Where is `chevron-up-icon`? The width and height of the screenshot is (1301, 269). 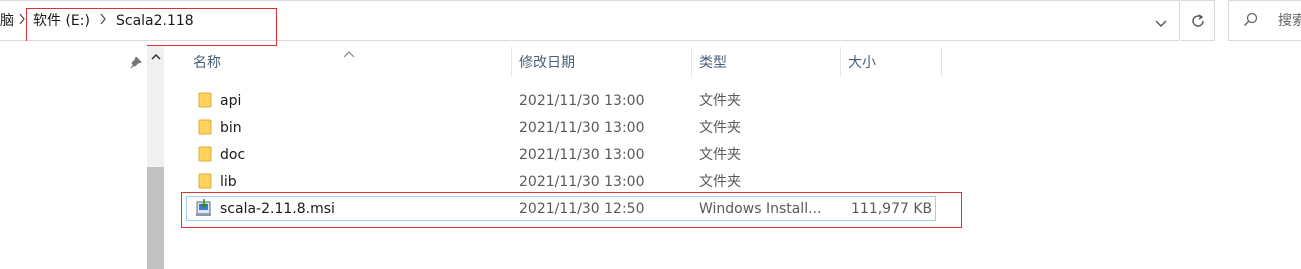
chevron-up-icon is located at coordinates (155, 56).